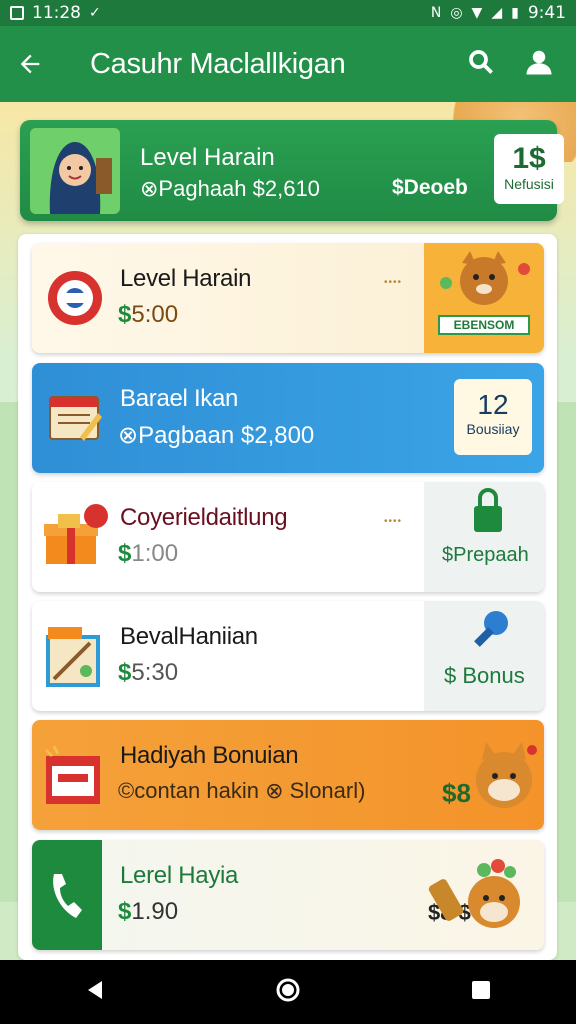  I want to click on status-time-right: 9:41, so click(546, 13).